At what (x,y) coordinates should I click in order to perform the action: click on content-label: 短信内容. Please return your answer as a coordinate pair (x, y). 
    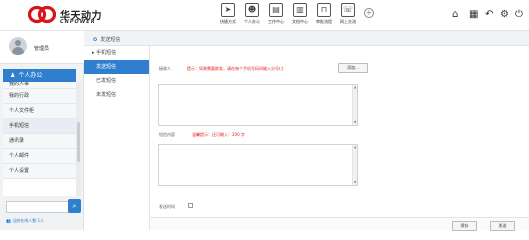
    Looking at the image, I should click on (167, 134).